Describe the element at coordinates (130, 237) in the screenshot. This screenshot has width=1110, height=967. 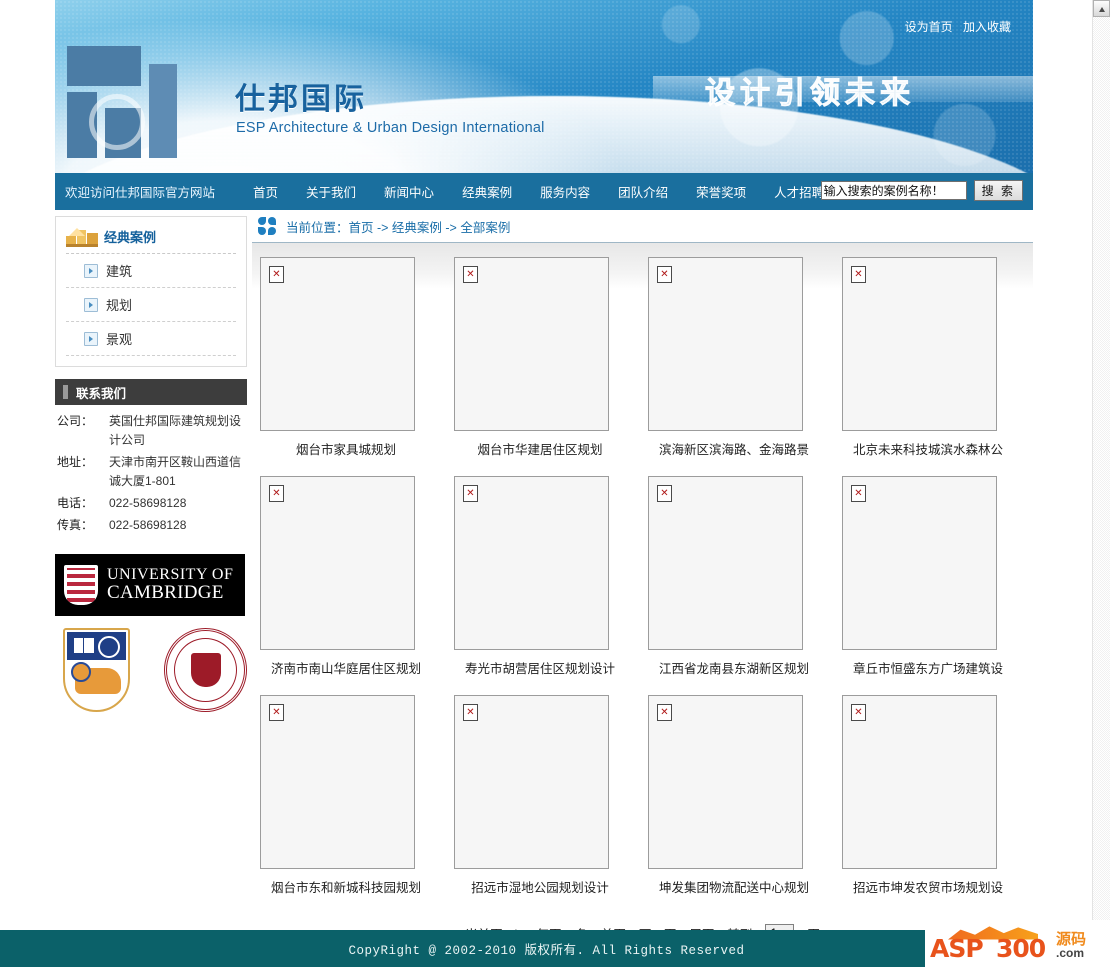
I see `category-title: 经典案例` at that location.